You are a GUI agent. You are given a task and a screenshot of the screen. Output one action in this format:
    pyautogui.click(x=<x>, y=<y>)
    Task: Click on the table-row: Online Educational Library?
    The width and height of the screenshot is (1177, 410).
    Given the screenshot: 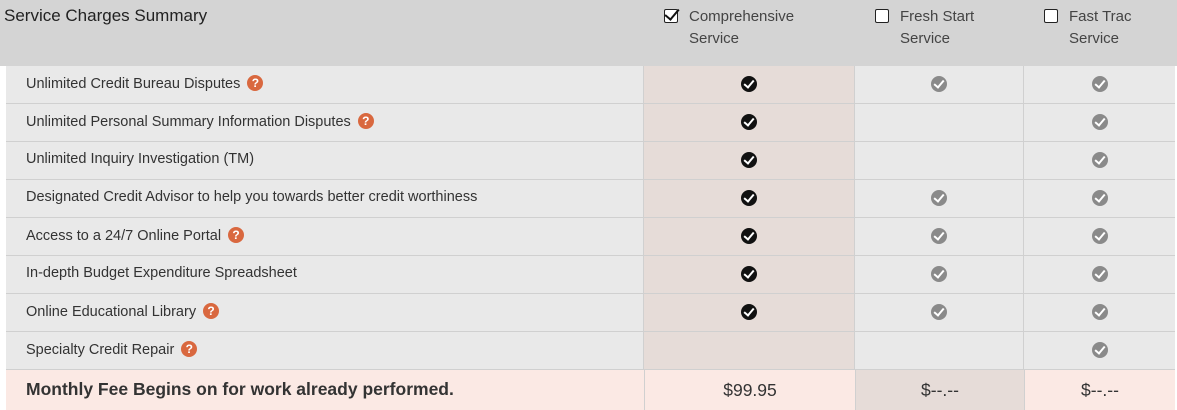 What is the action you would take?
    pyautogui.click(x=590, y=313)
    